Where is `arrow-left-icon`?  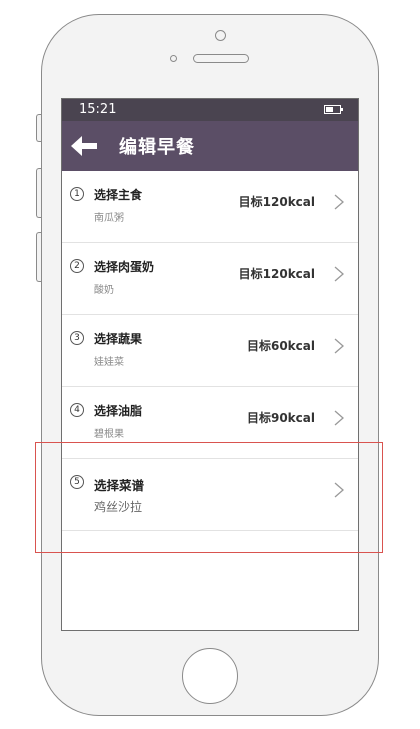 arrow-left-icon is located at coordinates (85, 146).